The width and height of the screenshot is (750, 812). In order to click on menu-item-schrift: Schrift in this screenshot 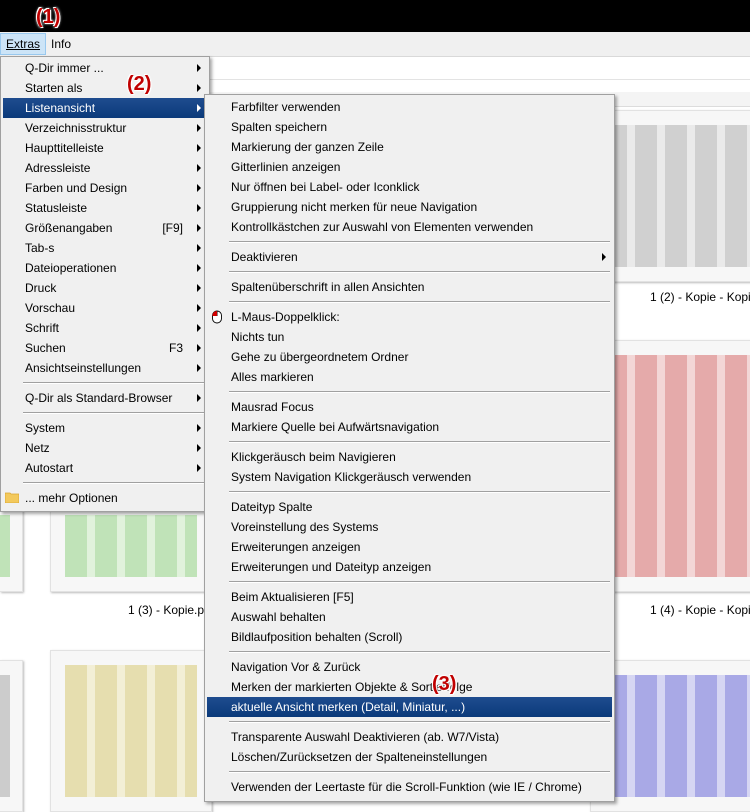, I will do `click(105, 328)`.